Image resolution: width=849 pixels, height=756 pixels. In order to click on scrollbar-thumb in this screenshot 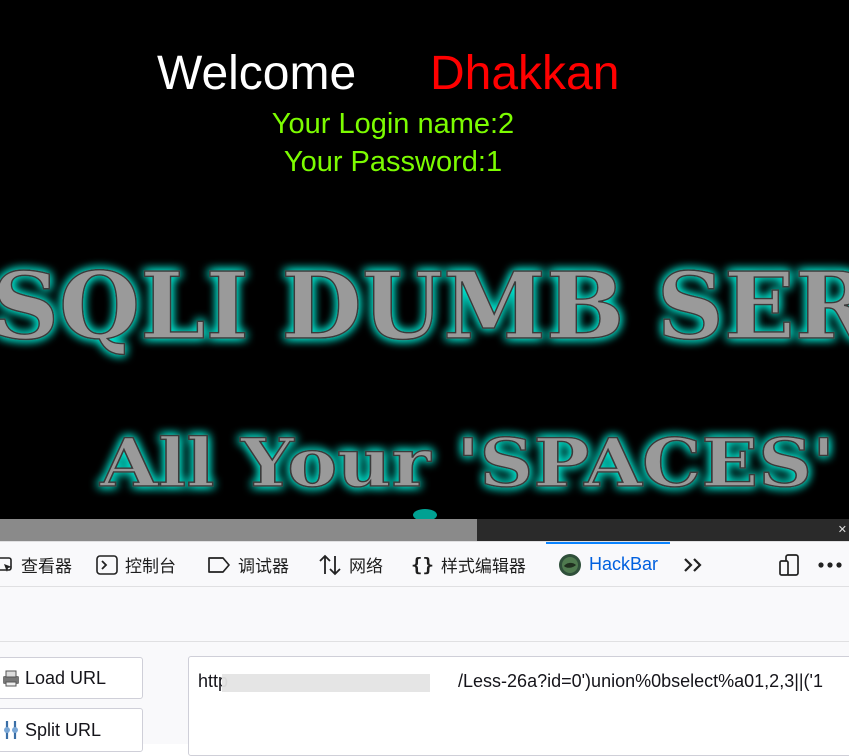, I will do `click(238, 530)`.